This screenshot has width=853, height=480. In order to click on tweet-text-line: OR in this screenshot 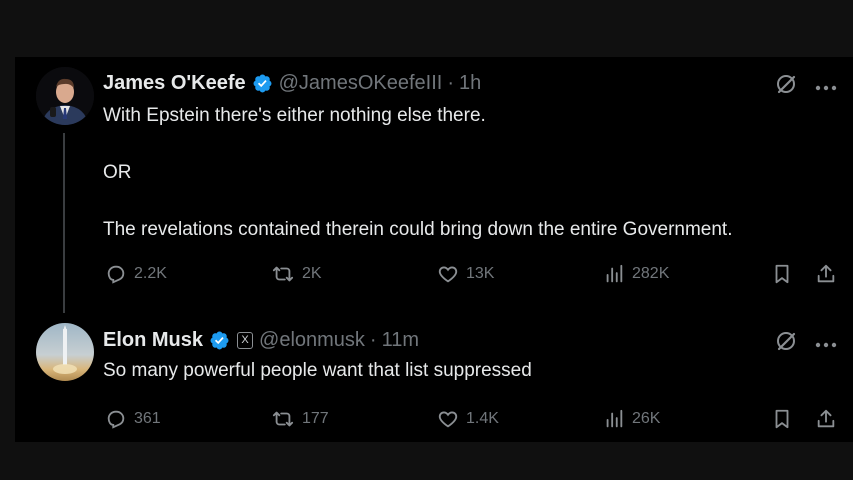, I will do `click(117, 172)`.